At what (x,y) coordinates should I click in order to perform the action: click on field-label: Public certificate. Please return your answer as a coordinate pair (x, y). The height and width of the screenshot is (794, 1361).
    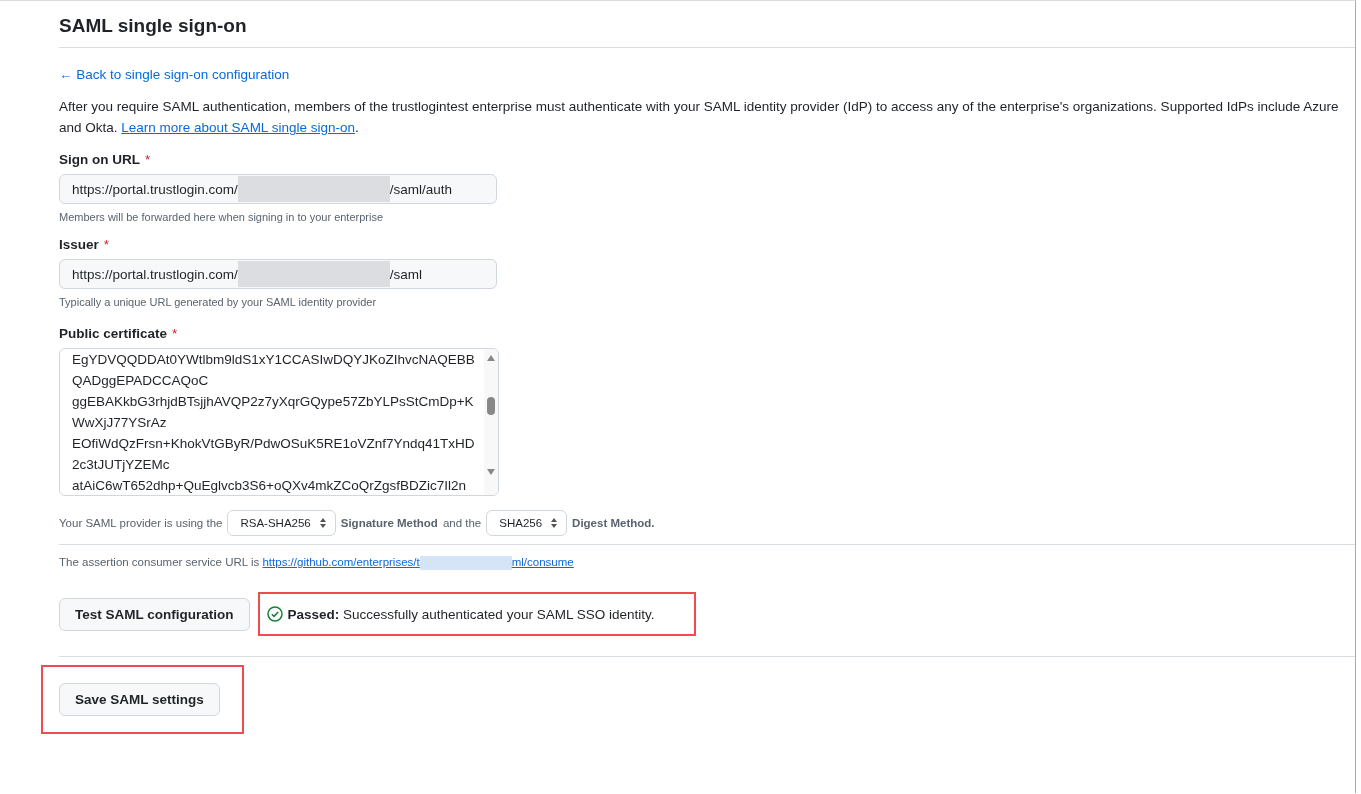
    Looking at the image, I should click on (113, 333).